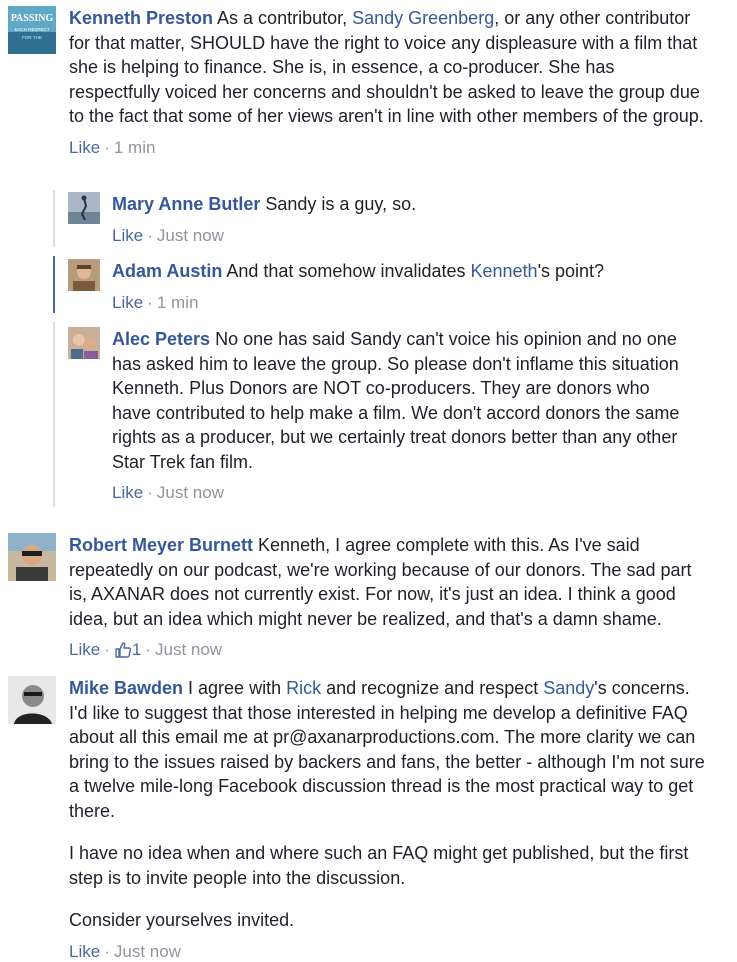  What do you see at coordinates (186, 204) in the screenshot?
I see `author-name-link: Mary Anne Butler` at bounding box center [186, 204].